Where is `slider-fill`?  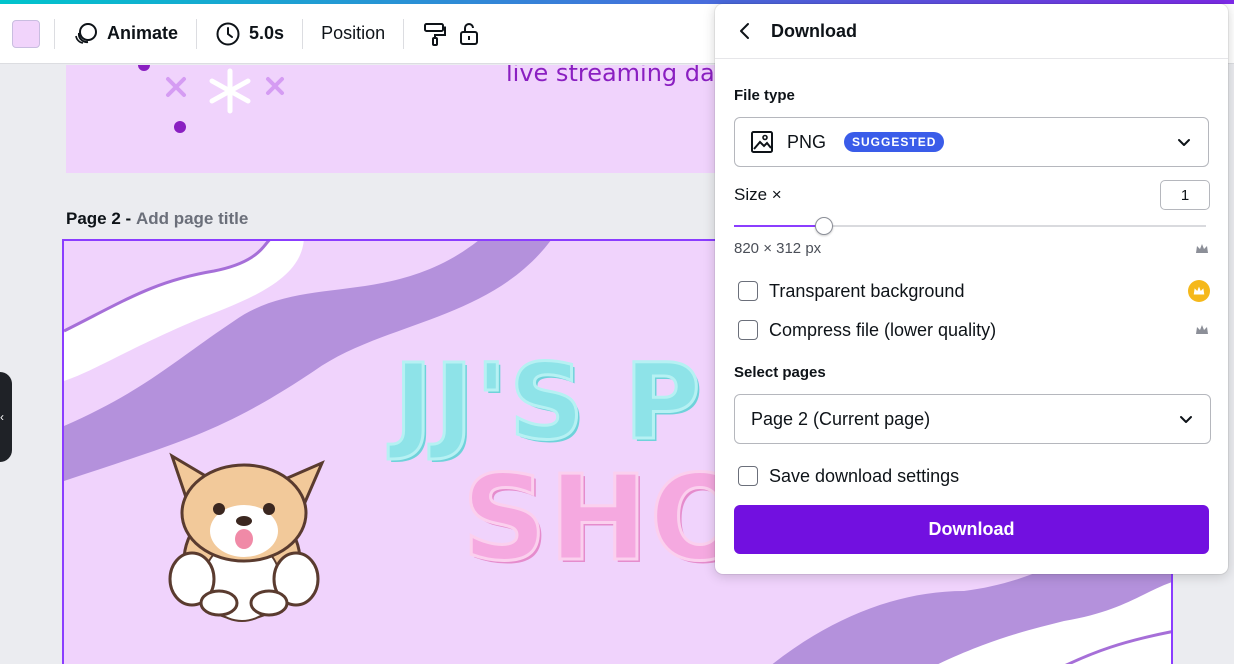 slider-fill is located at coordinates (779, 226).